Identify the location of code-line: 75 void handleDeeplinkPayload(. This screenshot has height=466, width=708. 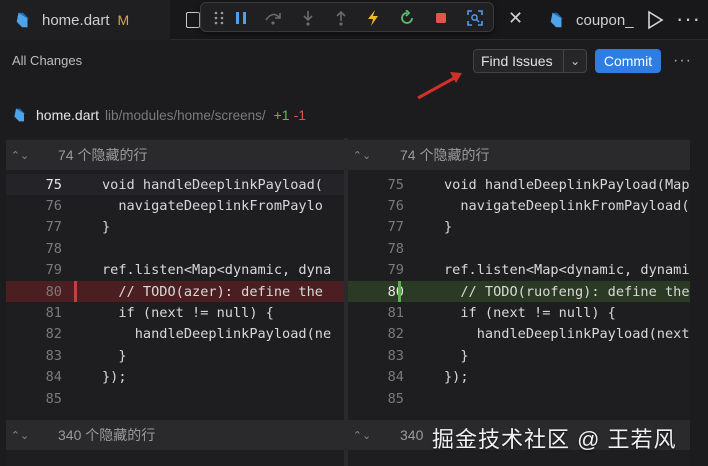
(175, 185).